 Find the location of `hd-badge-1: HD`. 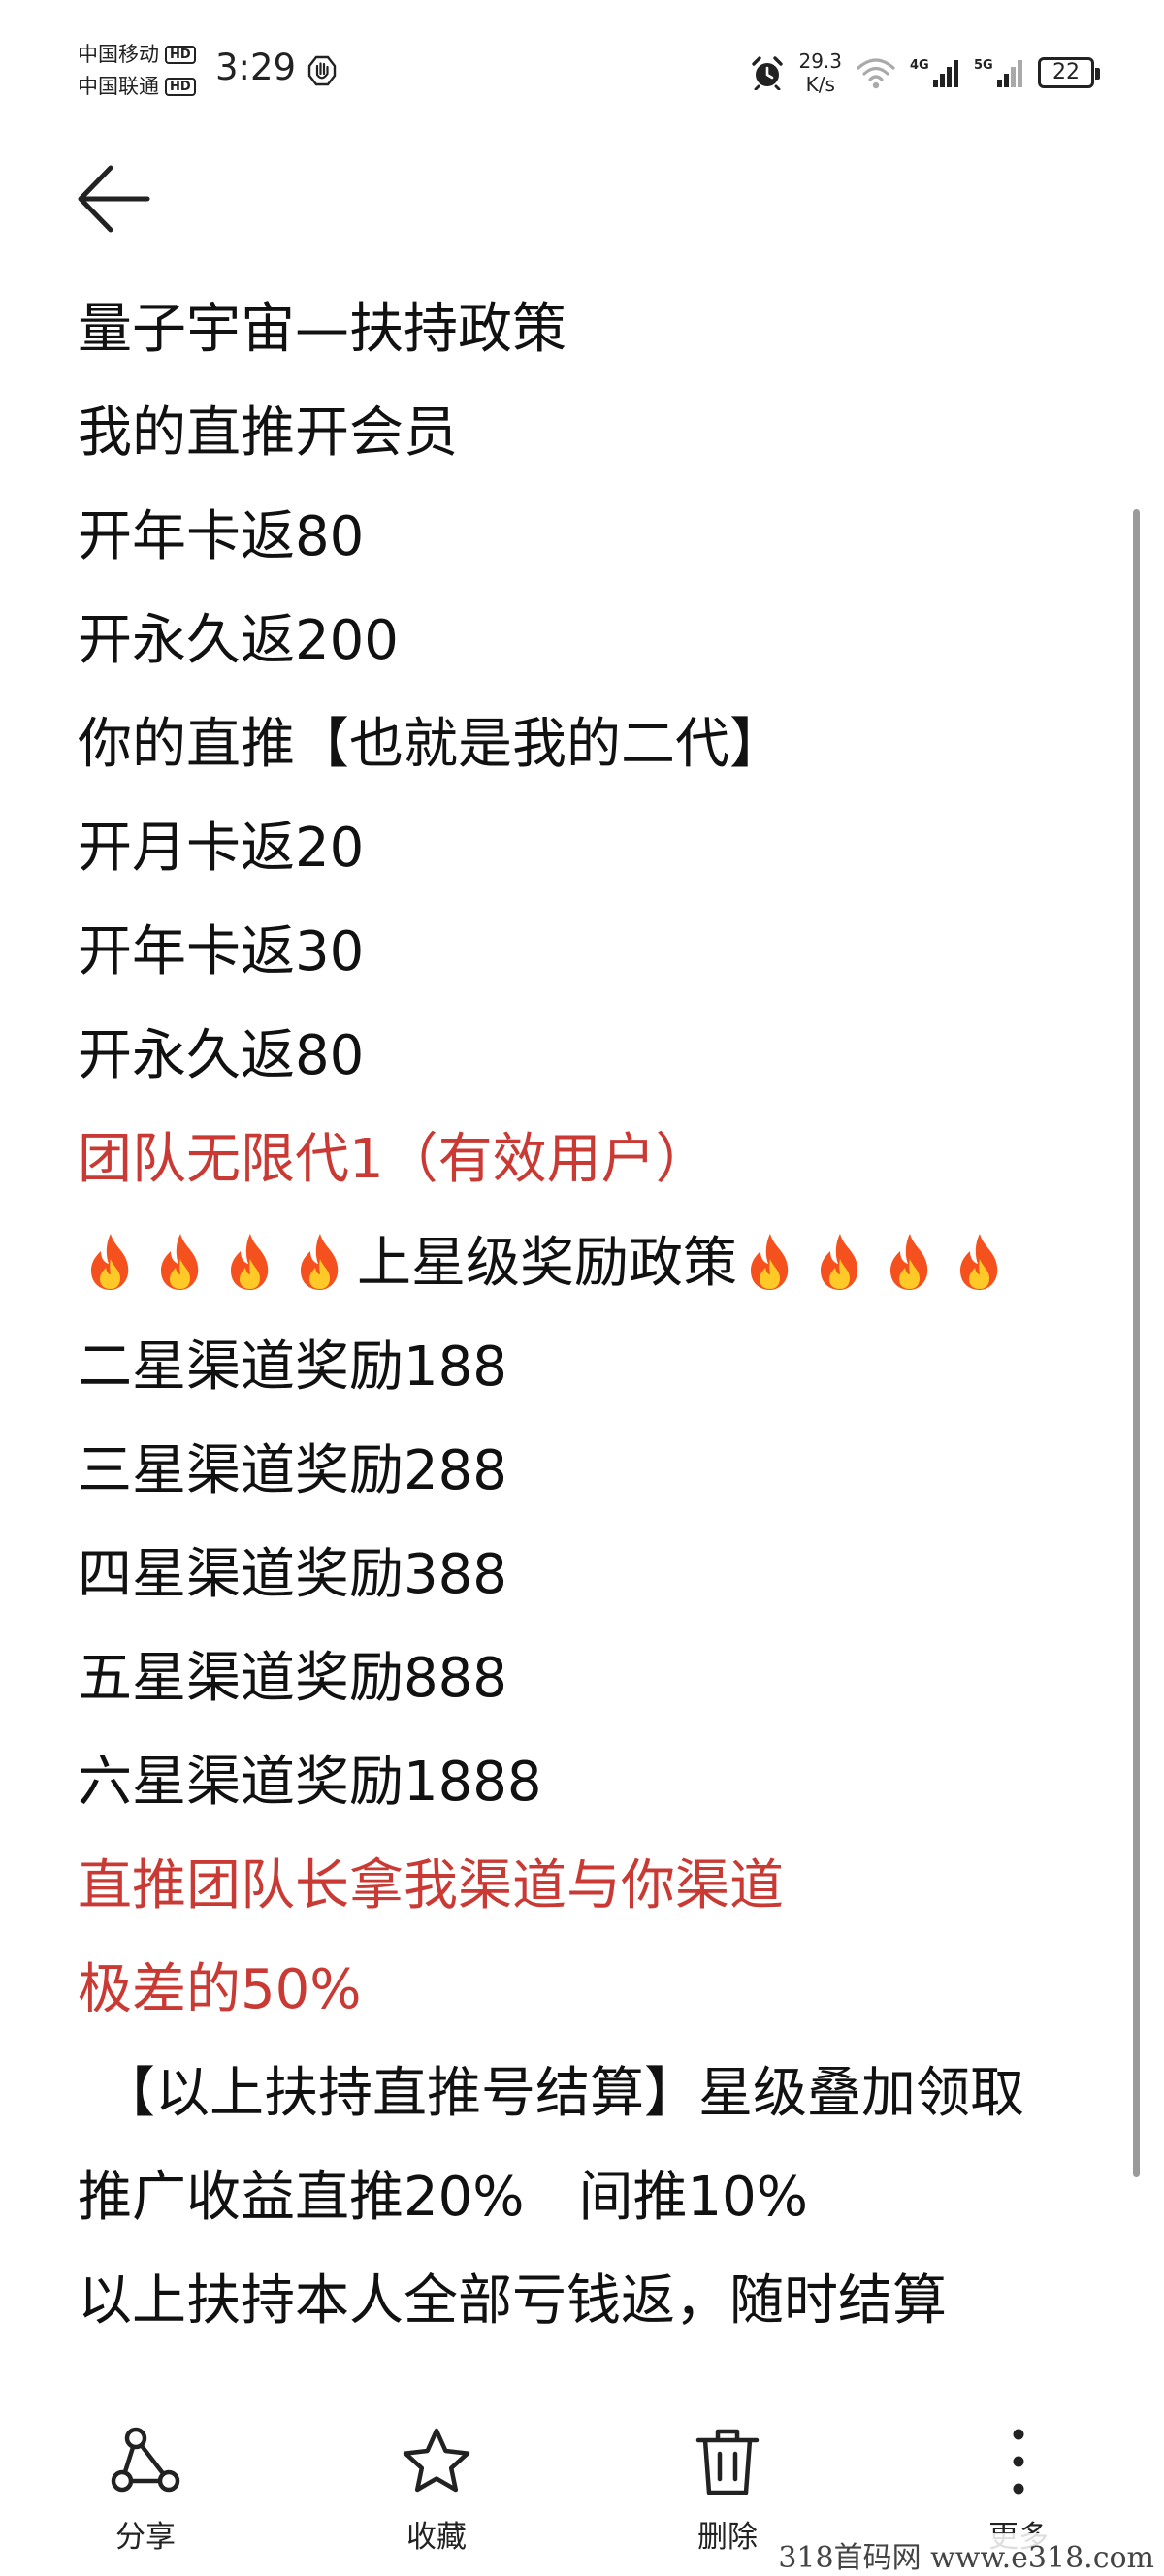

hd-badge-1: HD is located at coordinates (180, 55).